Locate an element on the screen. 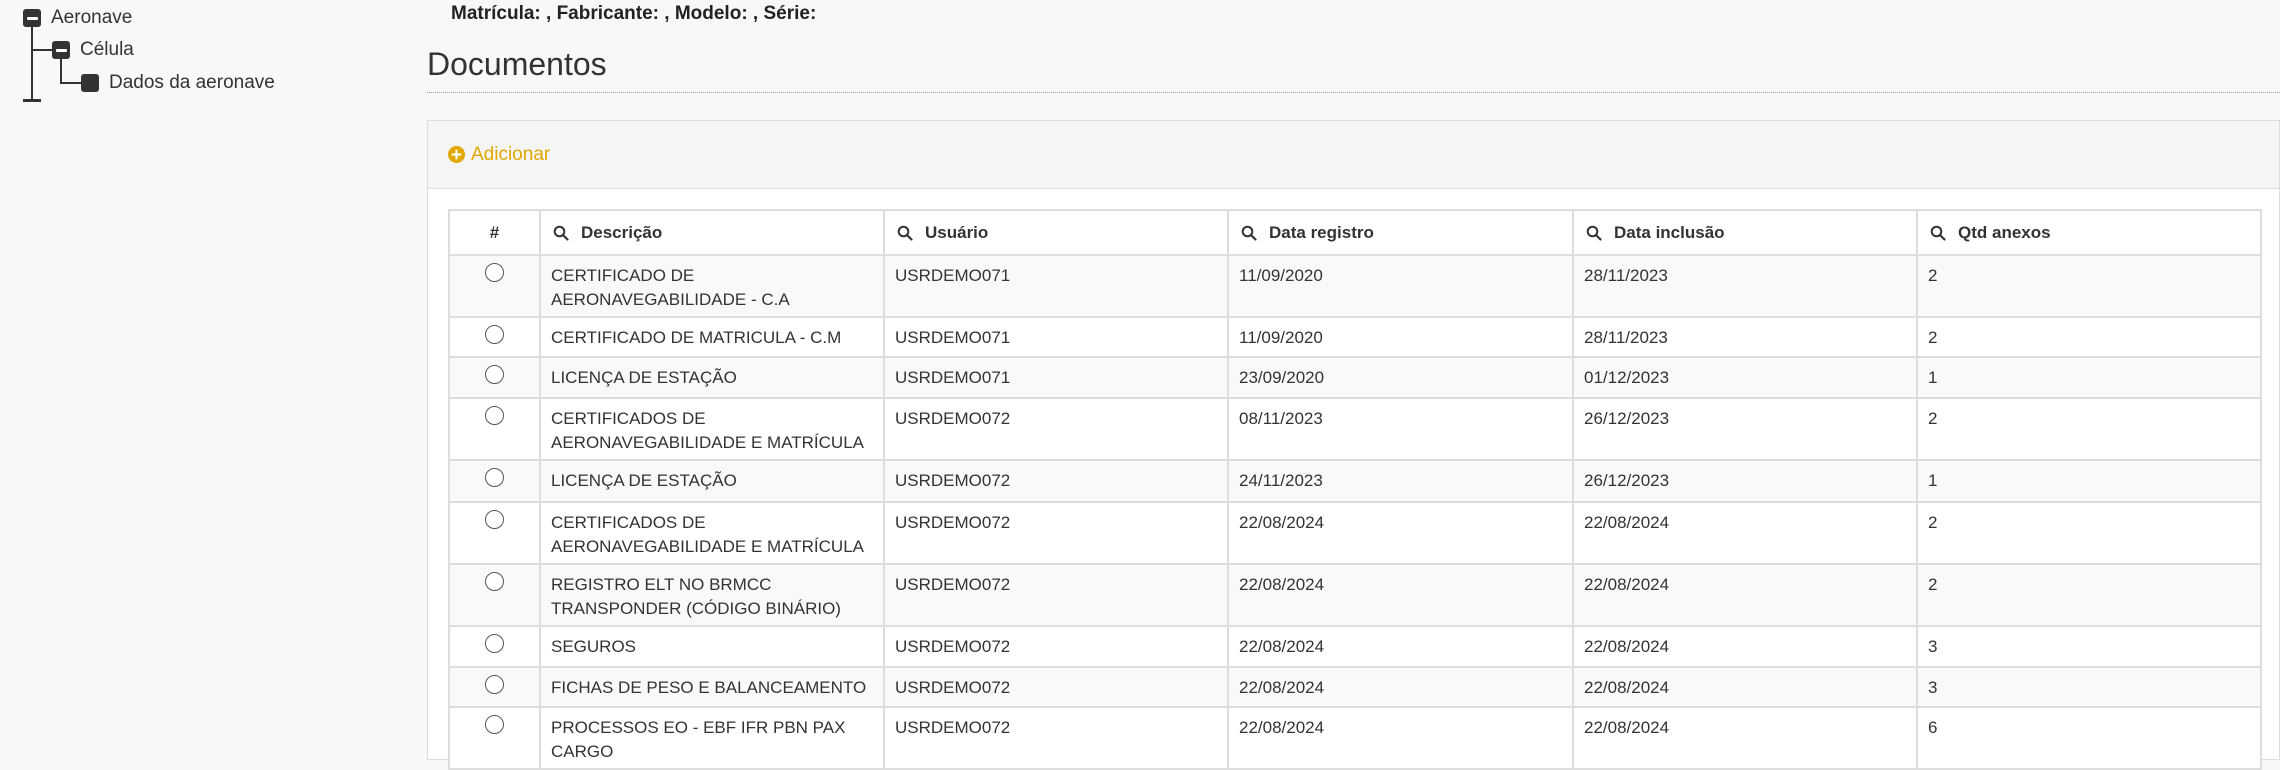 The image size is (2280, 770). cell-data-registro: 23/09/2020 is located at coordinates (1400, 377).